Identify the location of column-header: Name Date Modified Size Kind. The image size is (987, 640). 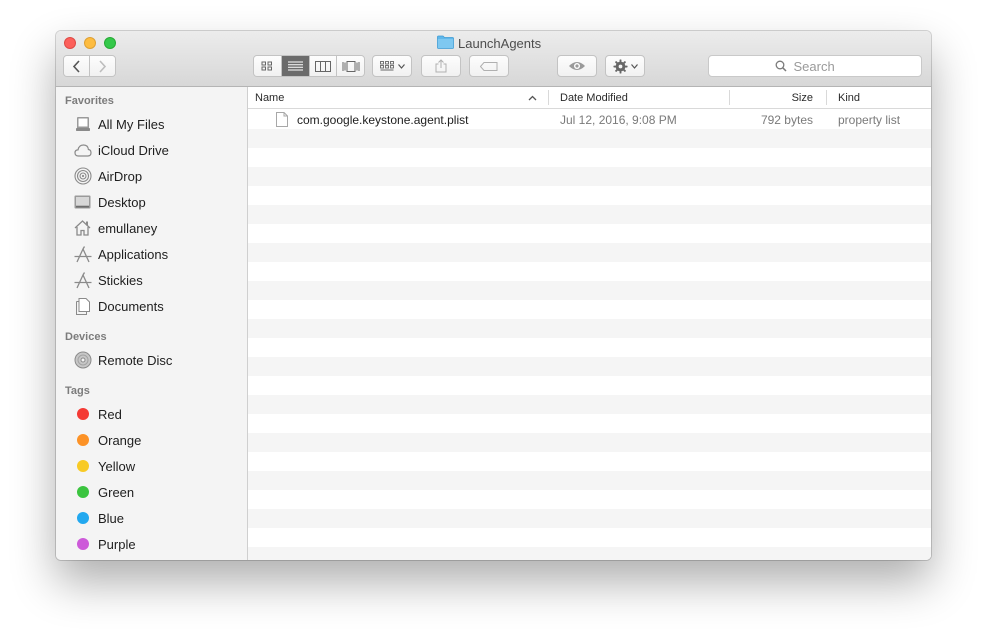
(589, 98).